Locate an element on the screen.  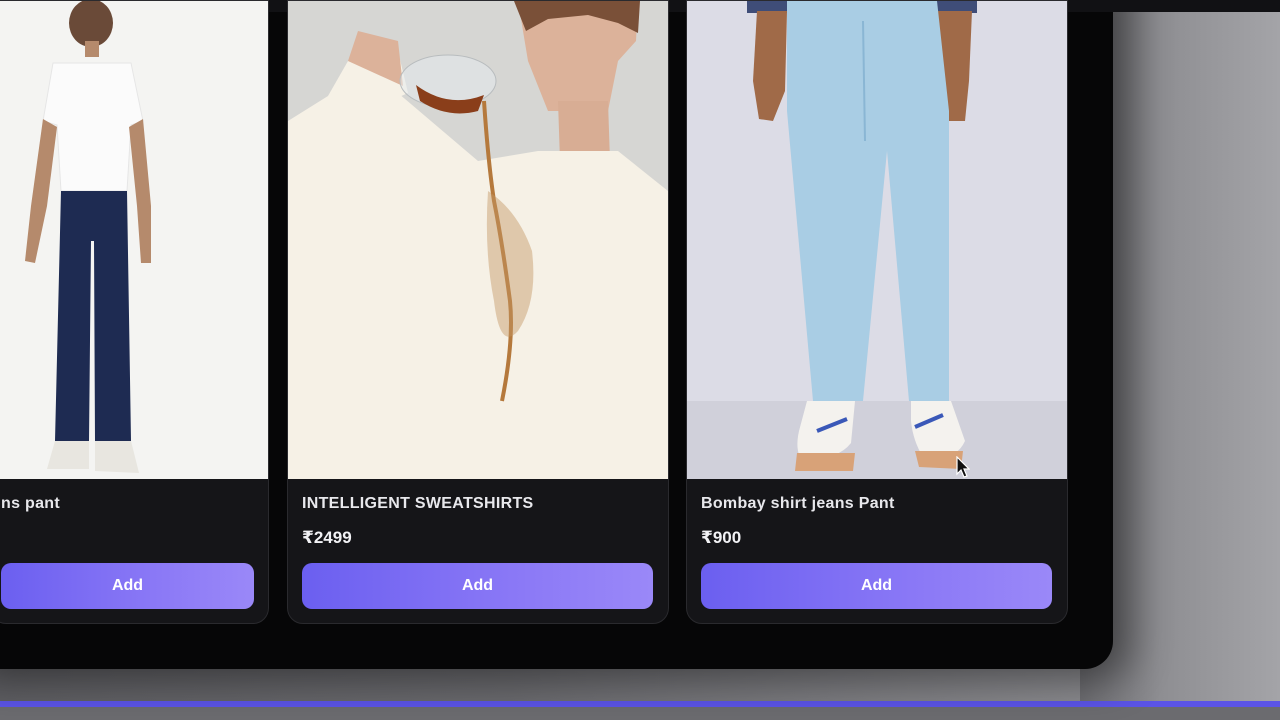
progress-bar is located at coordinates (640, 704).